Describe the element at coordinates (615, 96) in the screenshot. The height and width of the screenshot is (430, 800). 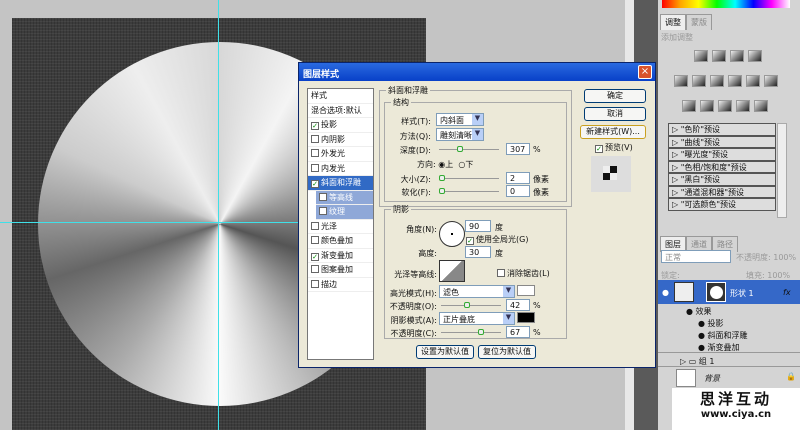
I see `ok-button: 确定` at that location.